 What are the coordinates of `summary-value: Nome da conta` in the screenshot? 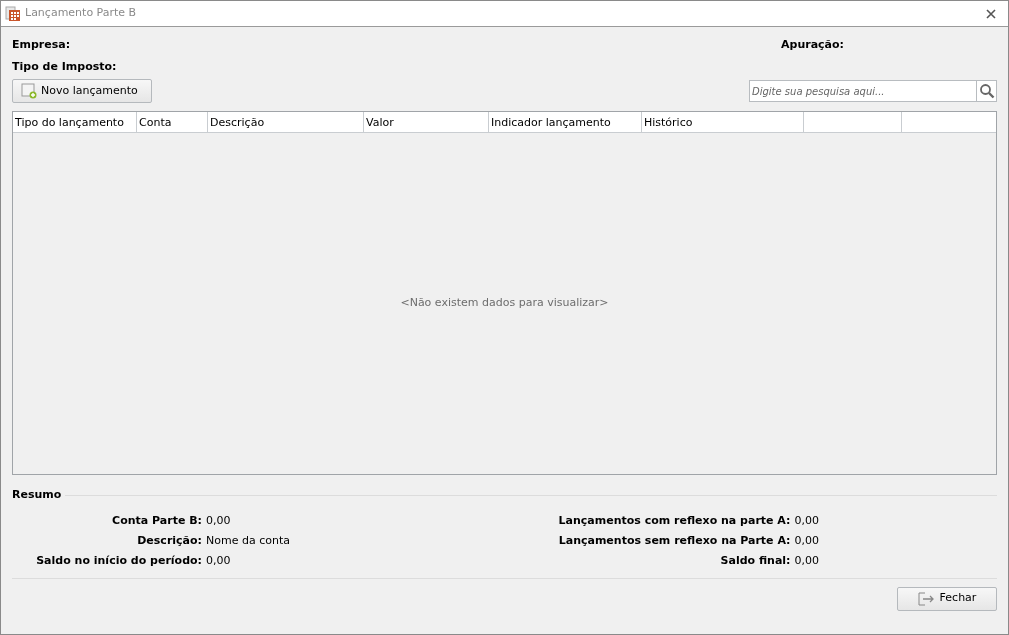 It's located at (248, 541).